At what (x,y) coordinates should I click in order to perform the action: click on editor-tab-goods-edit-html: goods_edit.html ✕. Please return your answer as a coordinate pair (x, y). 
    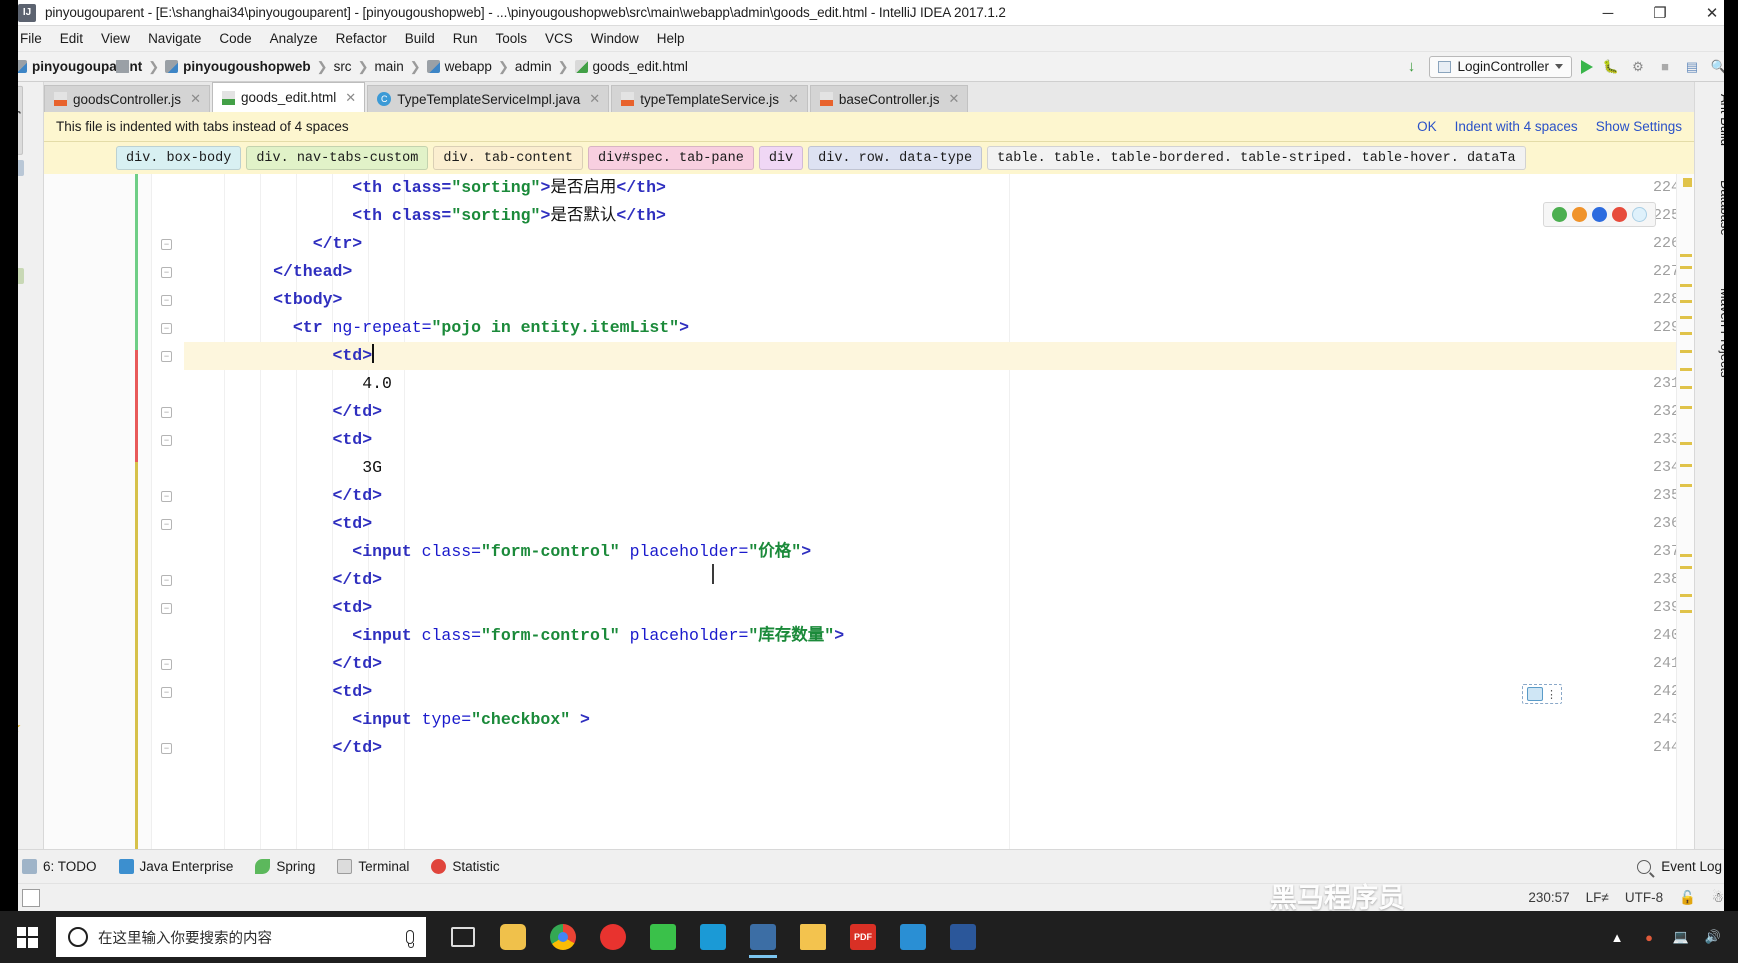
    Looking at the image, I should click on (288, 97).